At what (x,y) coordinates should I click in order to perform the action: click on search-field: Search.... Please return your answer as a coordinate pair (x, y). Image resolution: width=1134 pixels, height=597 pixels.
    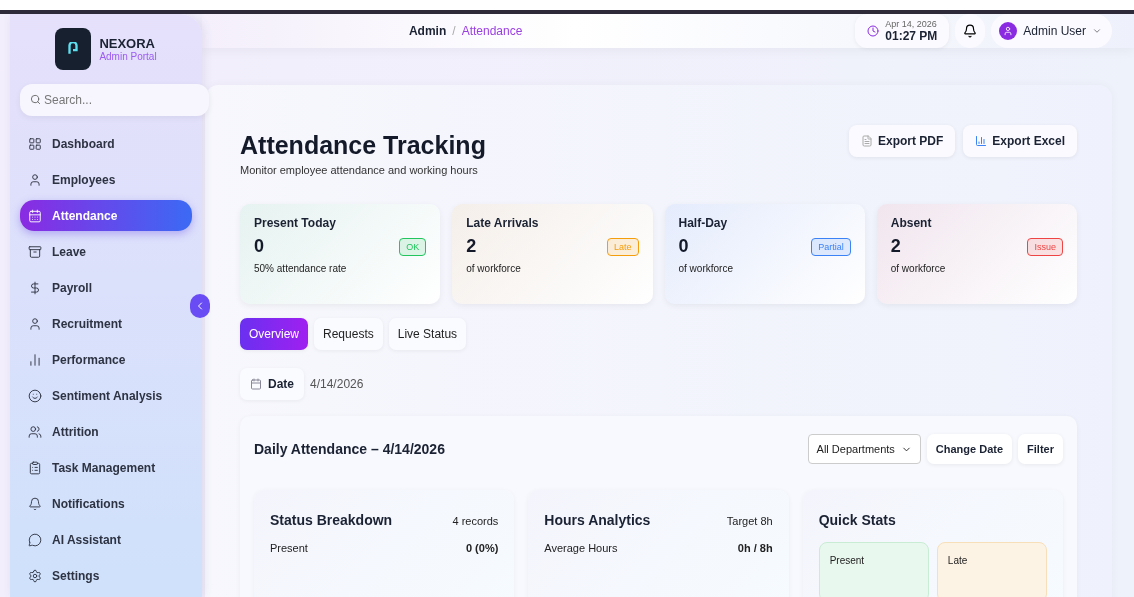
    Looking at the image, I should click on (114, 100).